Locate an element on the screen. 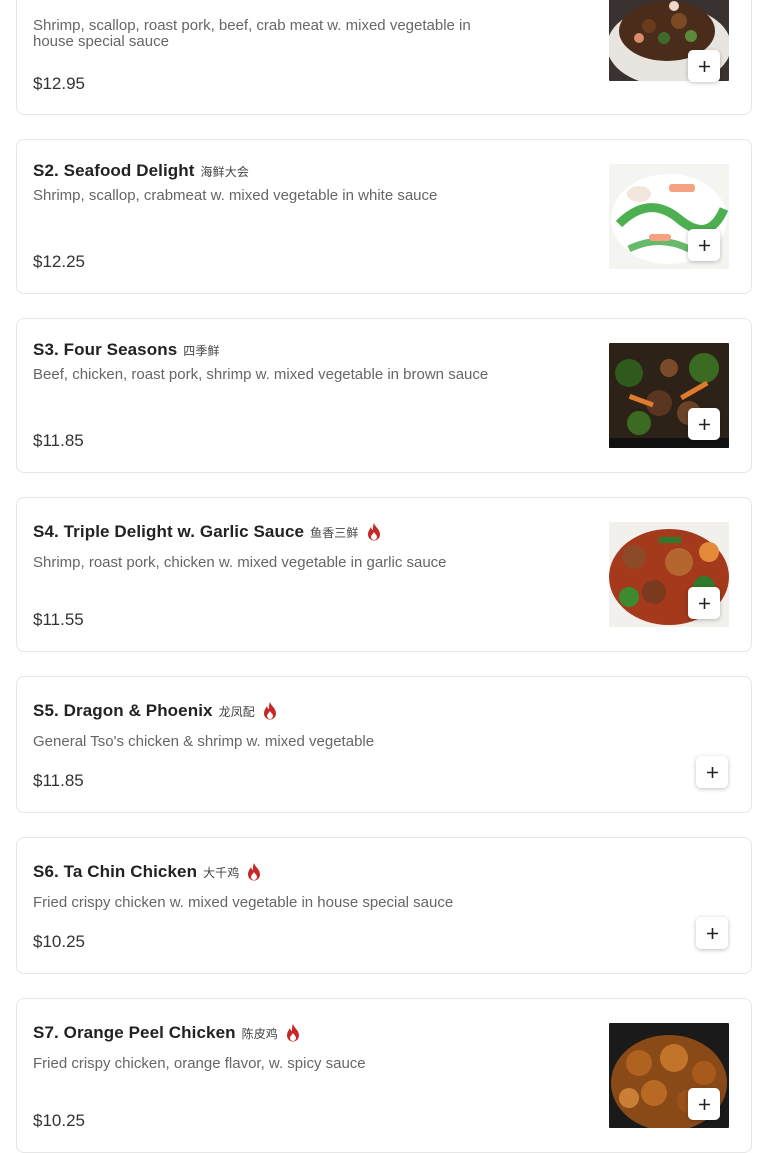 Image resolution: width=770 pixels, height=1153 pixels. item-name: S7. Orange Peel Chicken is located at coordinates (134, 1032).